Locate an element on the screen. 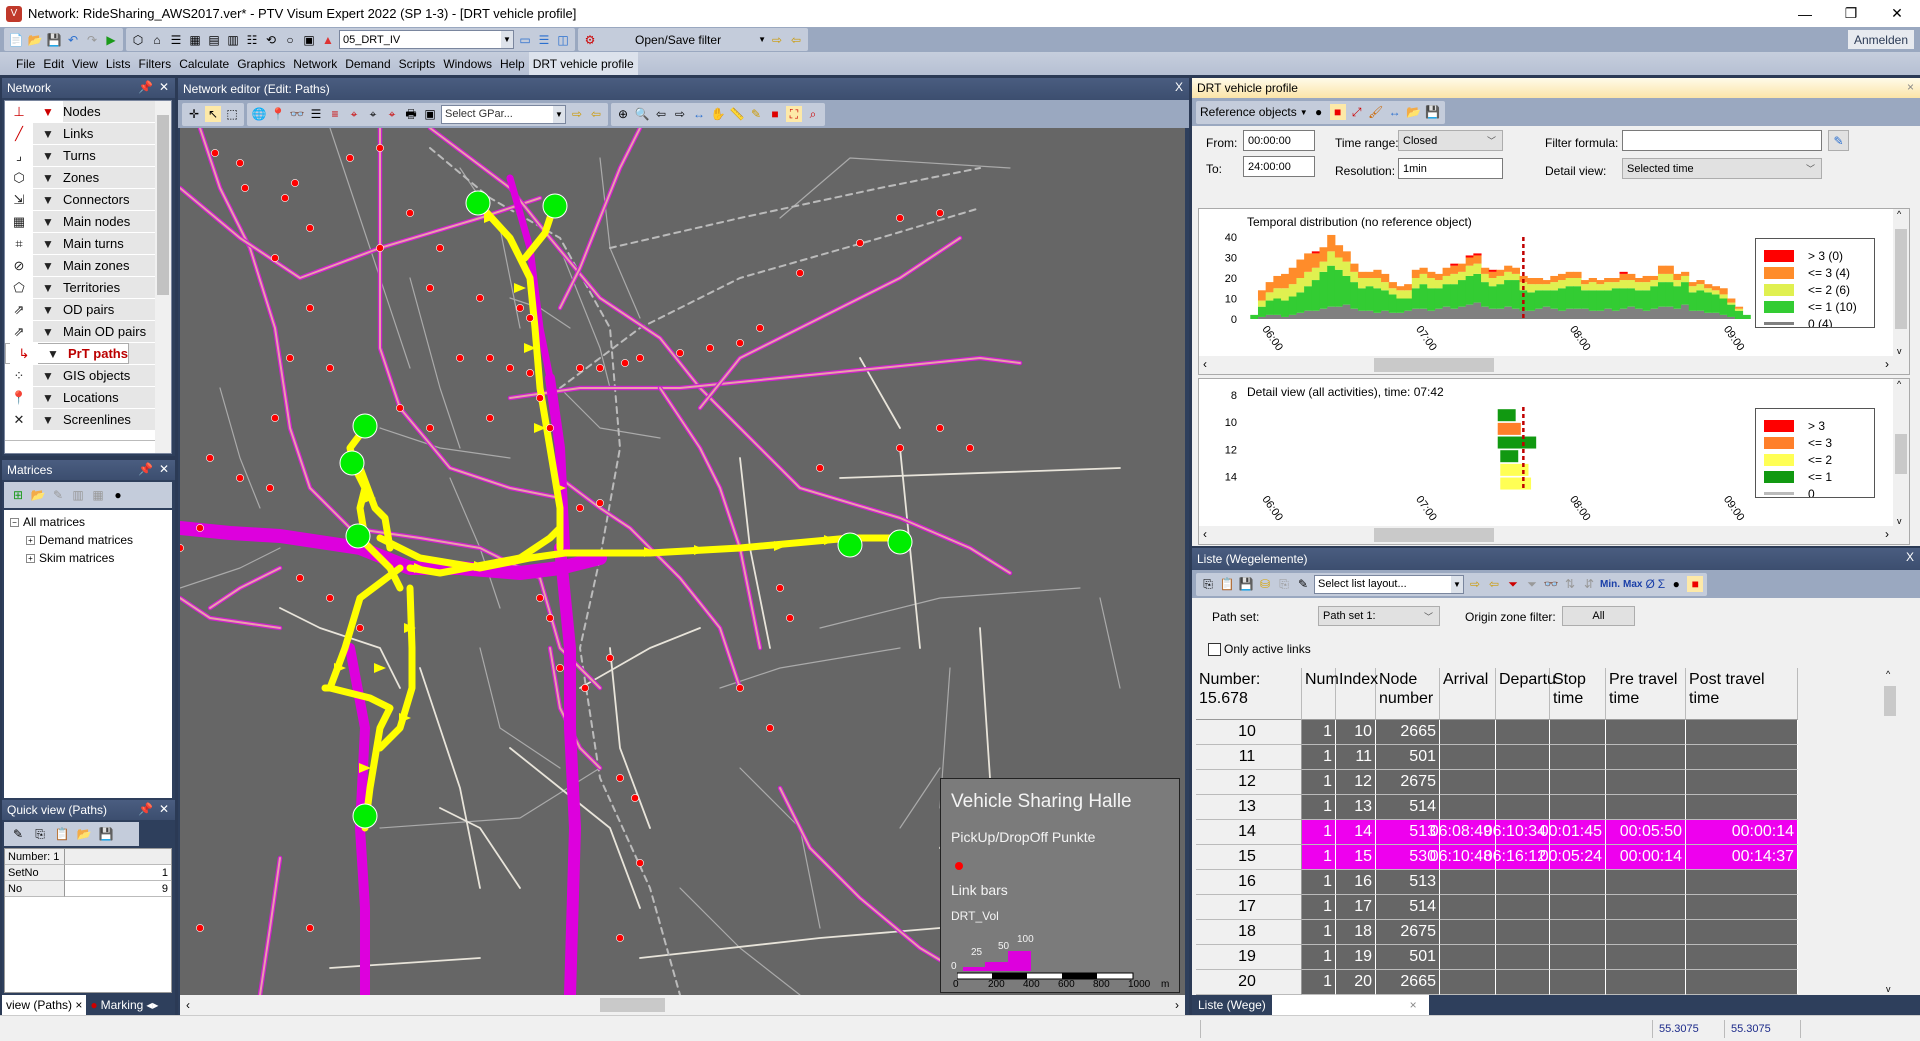 The width and height of the screenshot is (1920, 1041). table-cell: 18 is located at coordinates (1356, 932).